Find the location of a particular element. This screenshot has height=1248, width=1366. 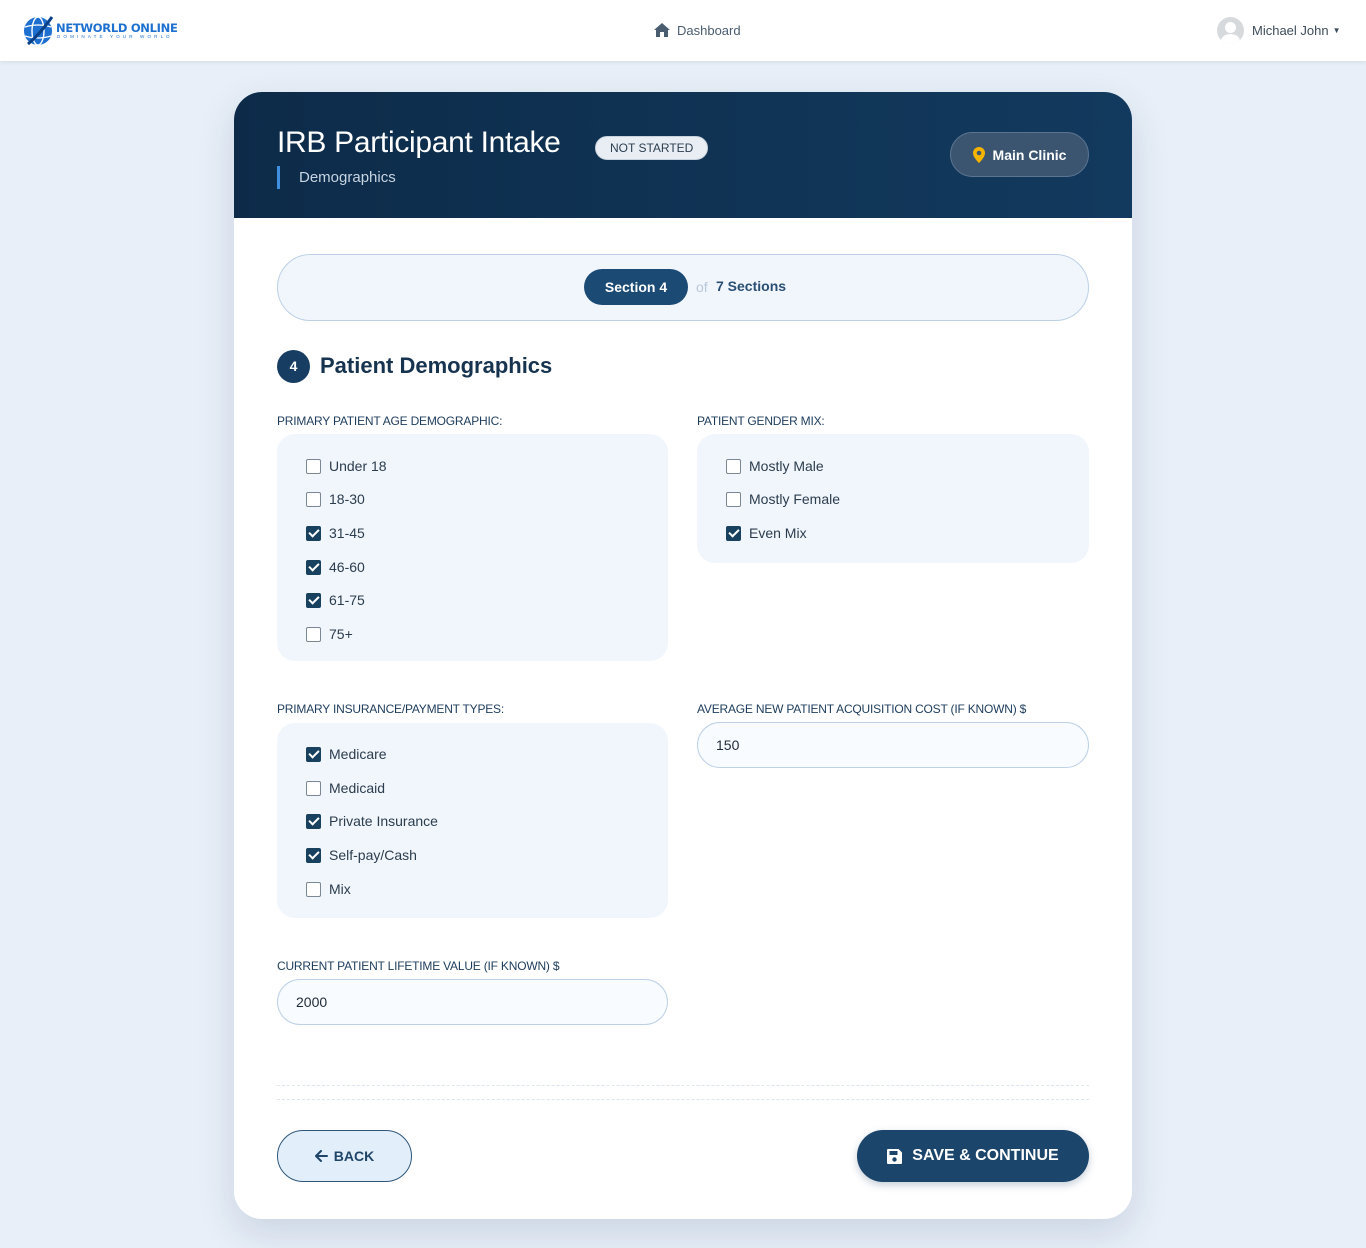

option-label: 75+ is located at coordinates (341, 634).